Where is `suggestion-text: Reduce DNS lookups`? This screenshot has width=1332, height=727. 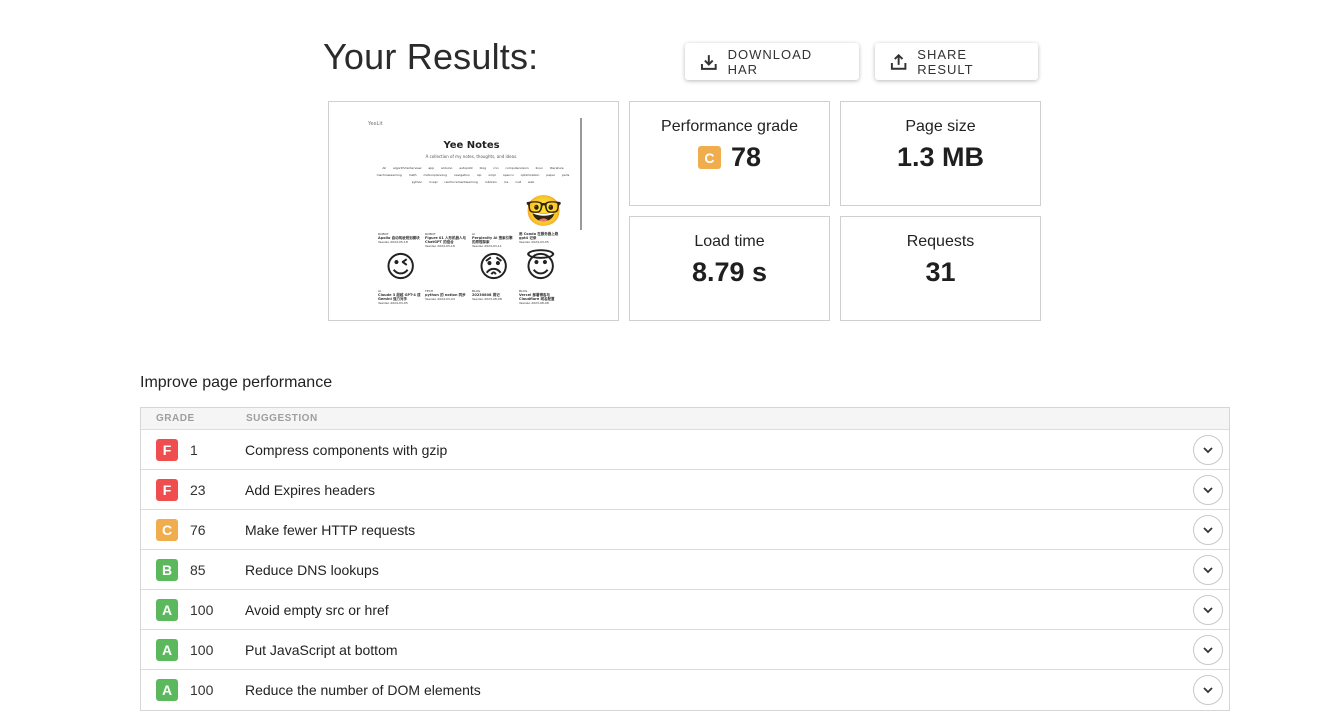 suggestion-text: Reduce DNS lookups is located at coordinates (312, 569).